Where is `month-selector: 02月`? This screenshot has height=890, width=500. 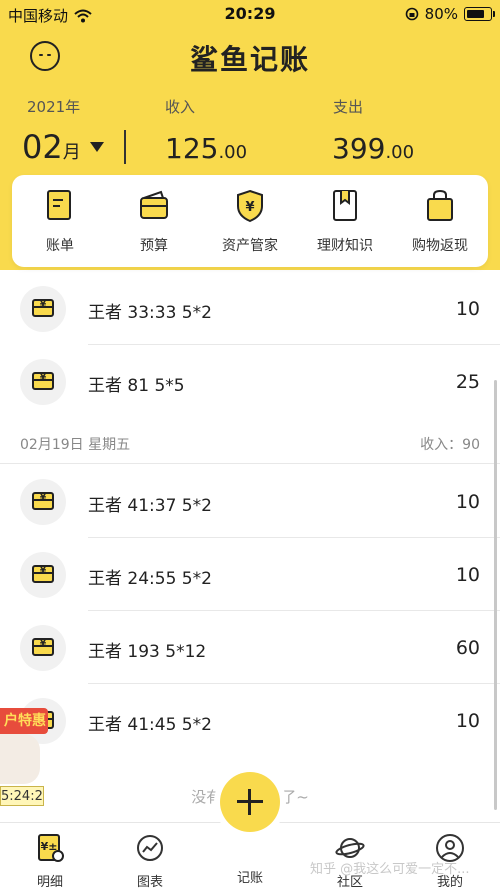
month-selector: 02月 is located at coordinates (51, 147).